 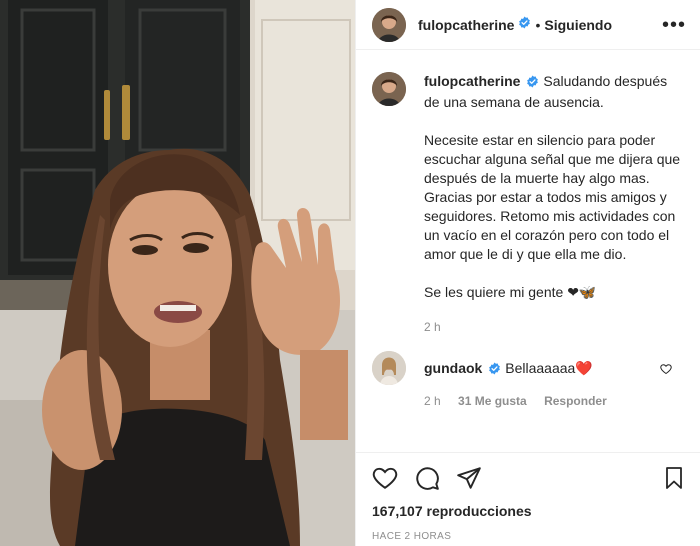 What do you see at coordinates (453, 368) in the screenshot?
I see `comment-username: gundaok` at bounding box center [453, 368].